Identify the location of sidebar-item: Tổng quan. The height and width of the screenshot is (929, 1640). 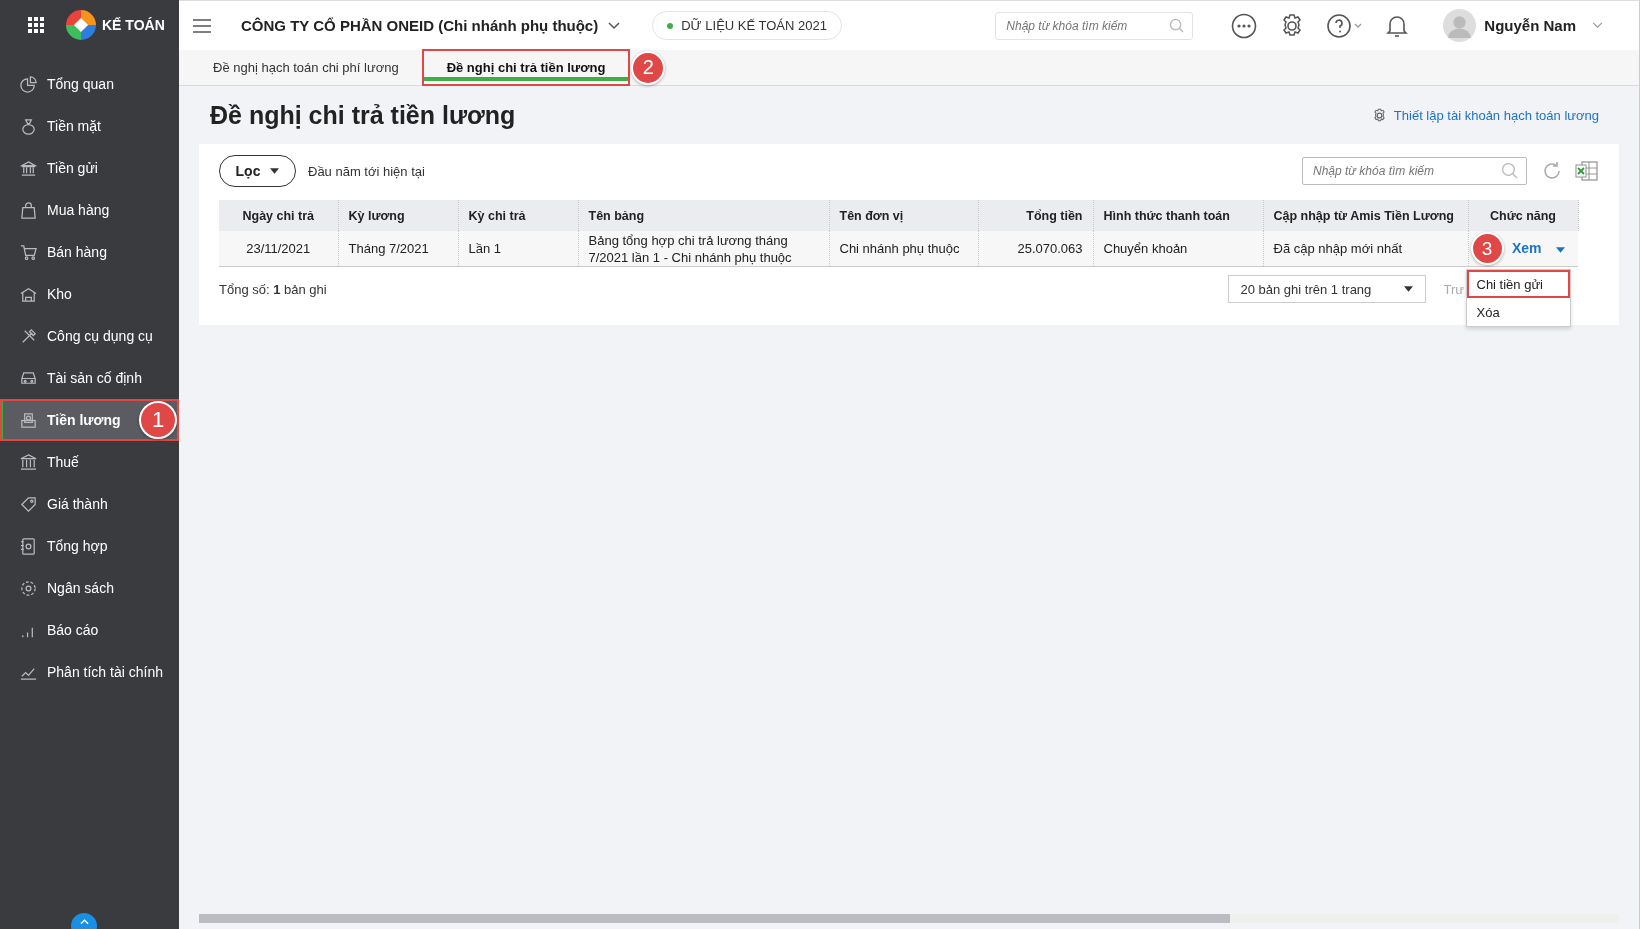
(89, 84).